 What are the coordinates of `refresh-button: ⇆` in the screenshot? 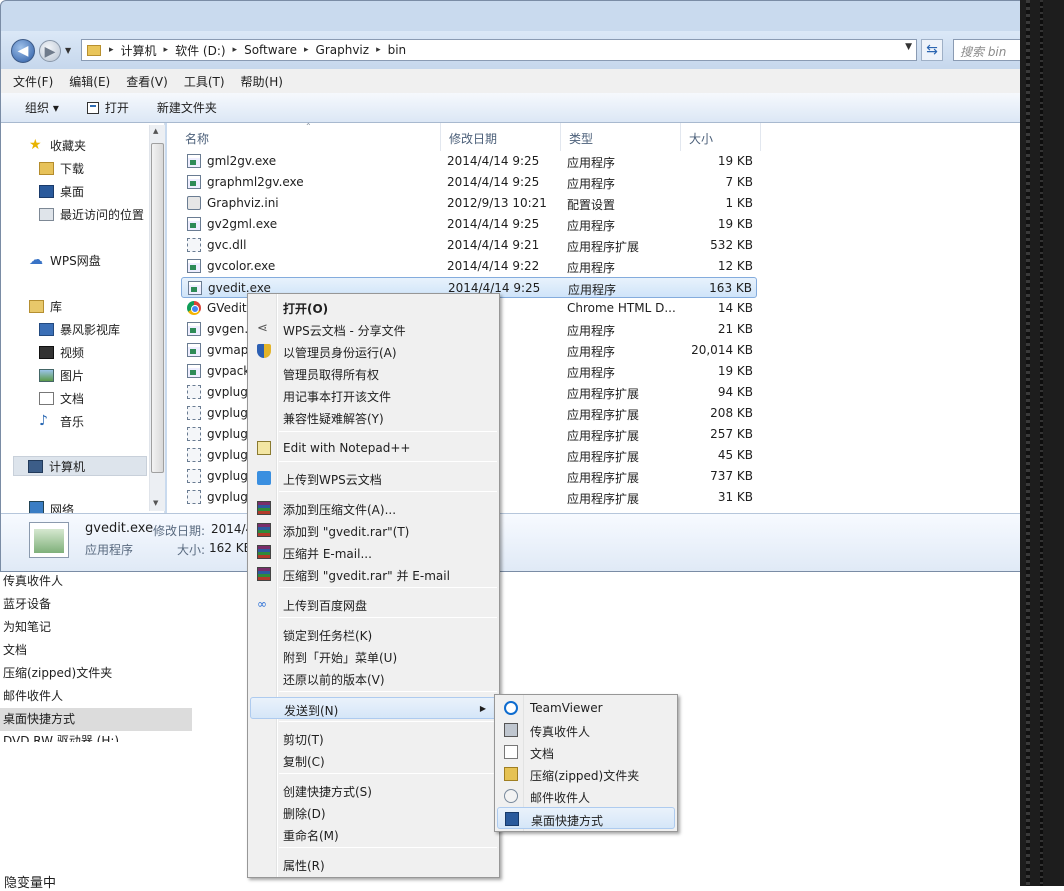 It's located at (932, 50).